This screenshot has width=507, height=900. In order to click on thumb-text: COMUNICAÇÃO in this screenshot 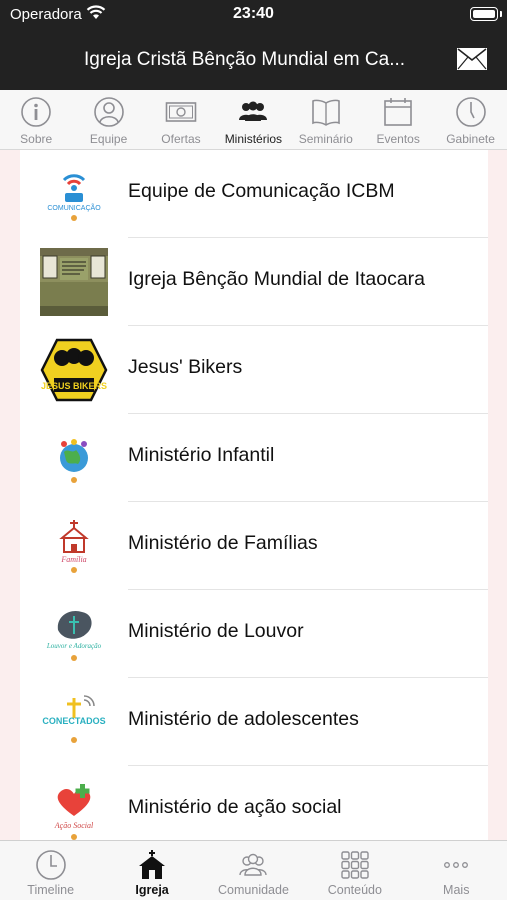, I will do `click(74, 207)`.